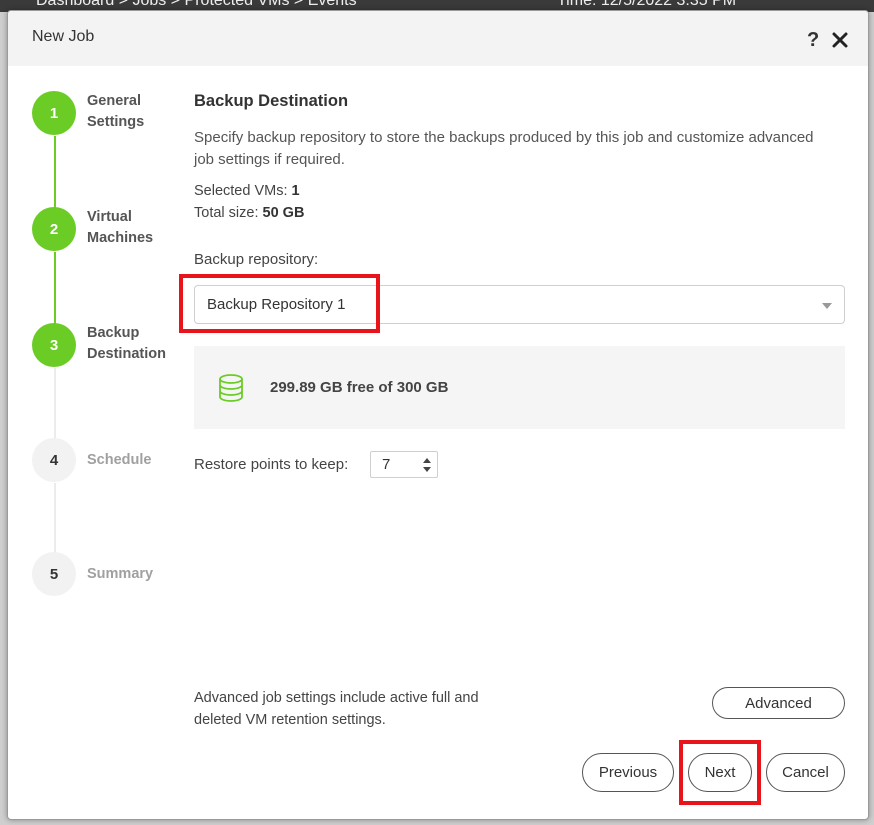  Describe the element at coordinates (54, 229) in the screenshot. I see `step-number: 2` at that location.